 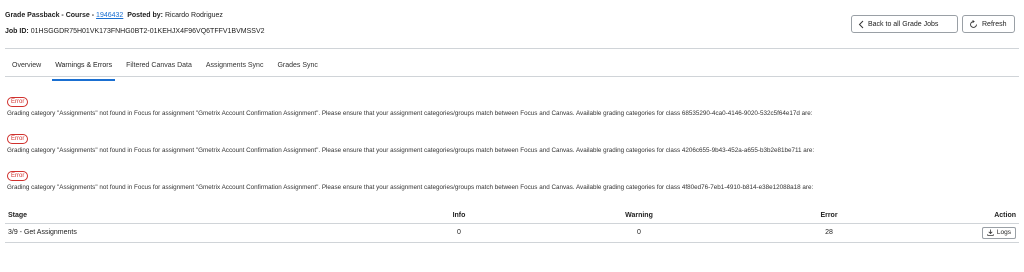 What do you see at coordinates (829, 216) in the screenshot?
I see `column-header-error: Error` at bounding box center [829, 216].